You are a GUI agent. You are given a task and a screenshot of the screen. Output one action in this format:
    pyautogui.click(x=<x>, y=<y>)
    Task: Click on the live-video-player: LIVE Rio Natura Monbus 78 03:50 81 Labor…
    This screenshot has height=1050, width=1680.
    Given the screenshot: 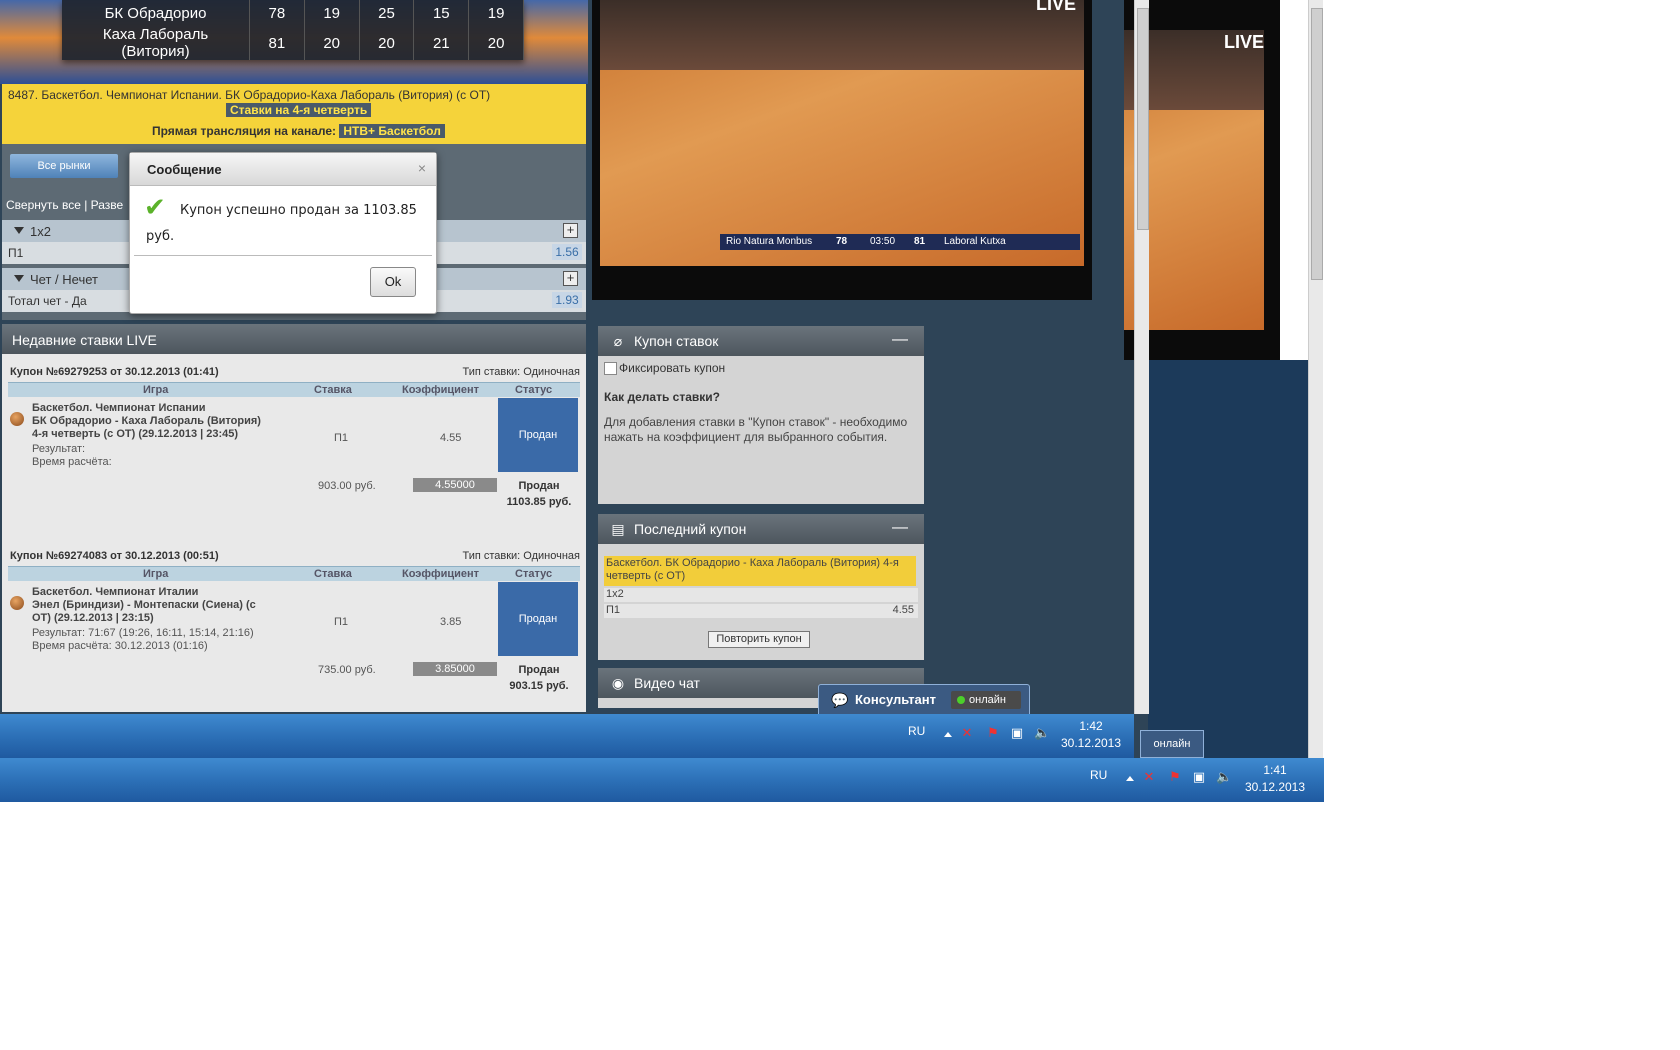 What is the action you would take?
    pyautogui.click(x=842, y=150)
    